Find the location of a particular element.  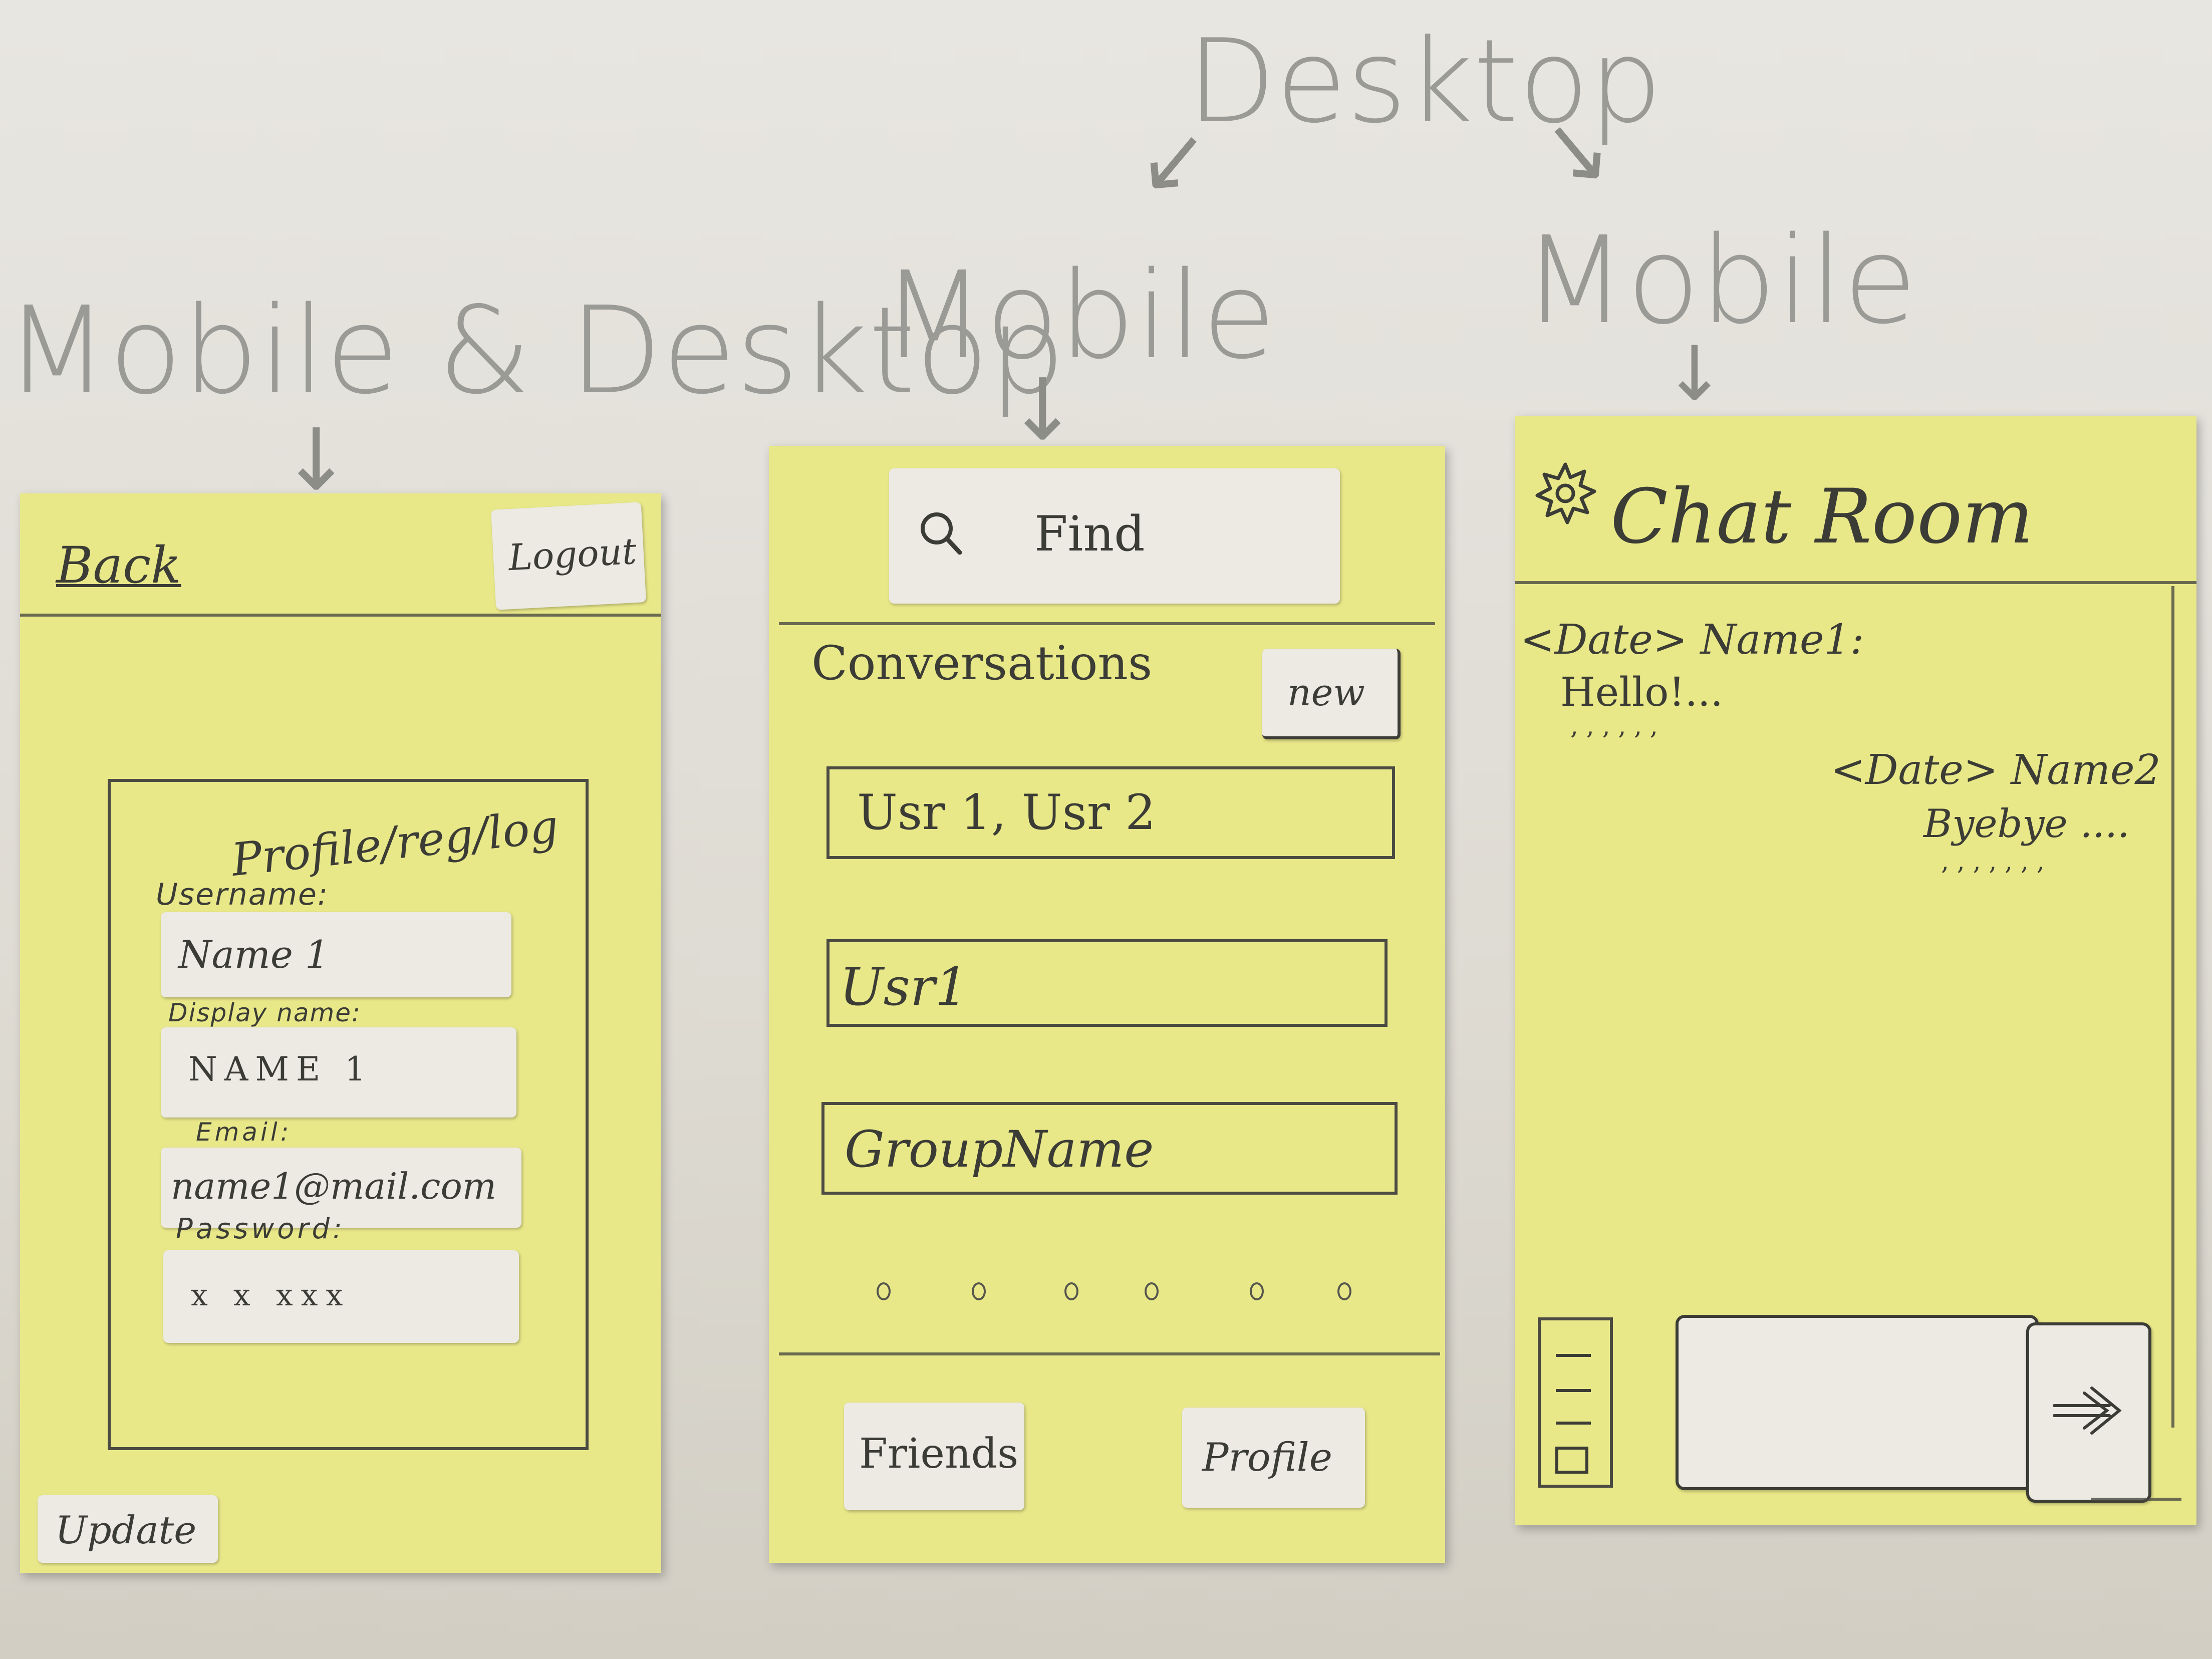

menu-icon is located at coordinates (1575, 1402).